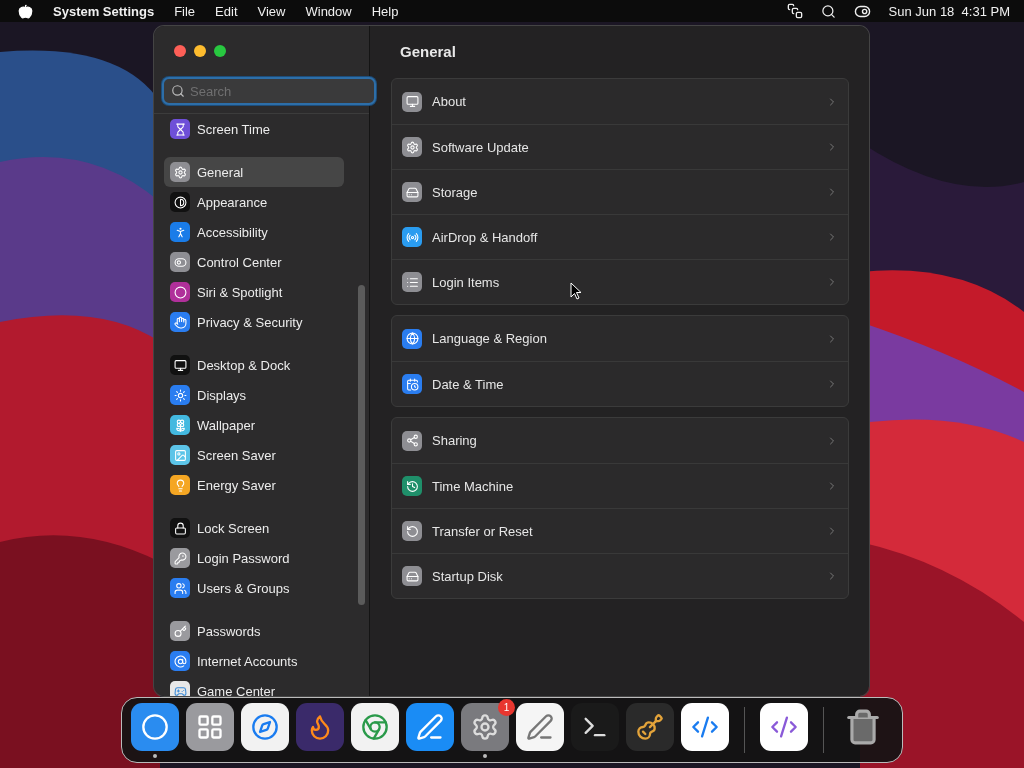 Image resolution: width=1024 pixels, height=768 pixels. I want to click on clock: Sun Jun 18 4:31 PM, so click(949, 11).